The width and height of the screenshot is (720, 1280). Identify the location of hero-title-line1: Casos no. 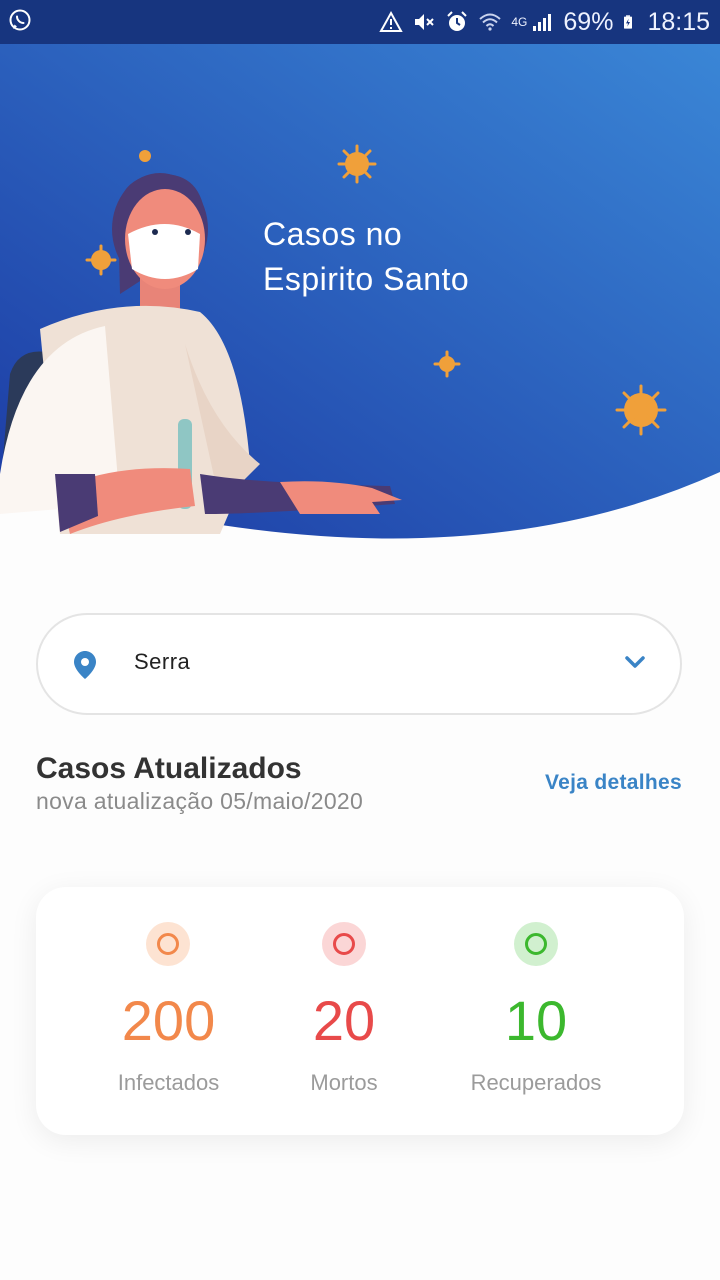
(333, 234).